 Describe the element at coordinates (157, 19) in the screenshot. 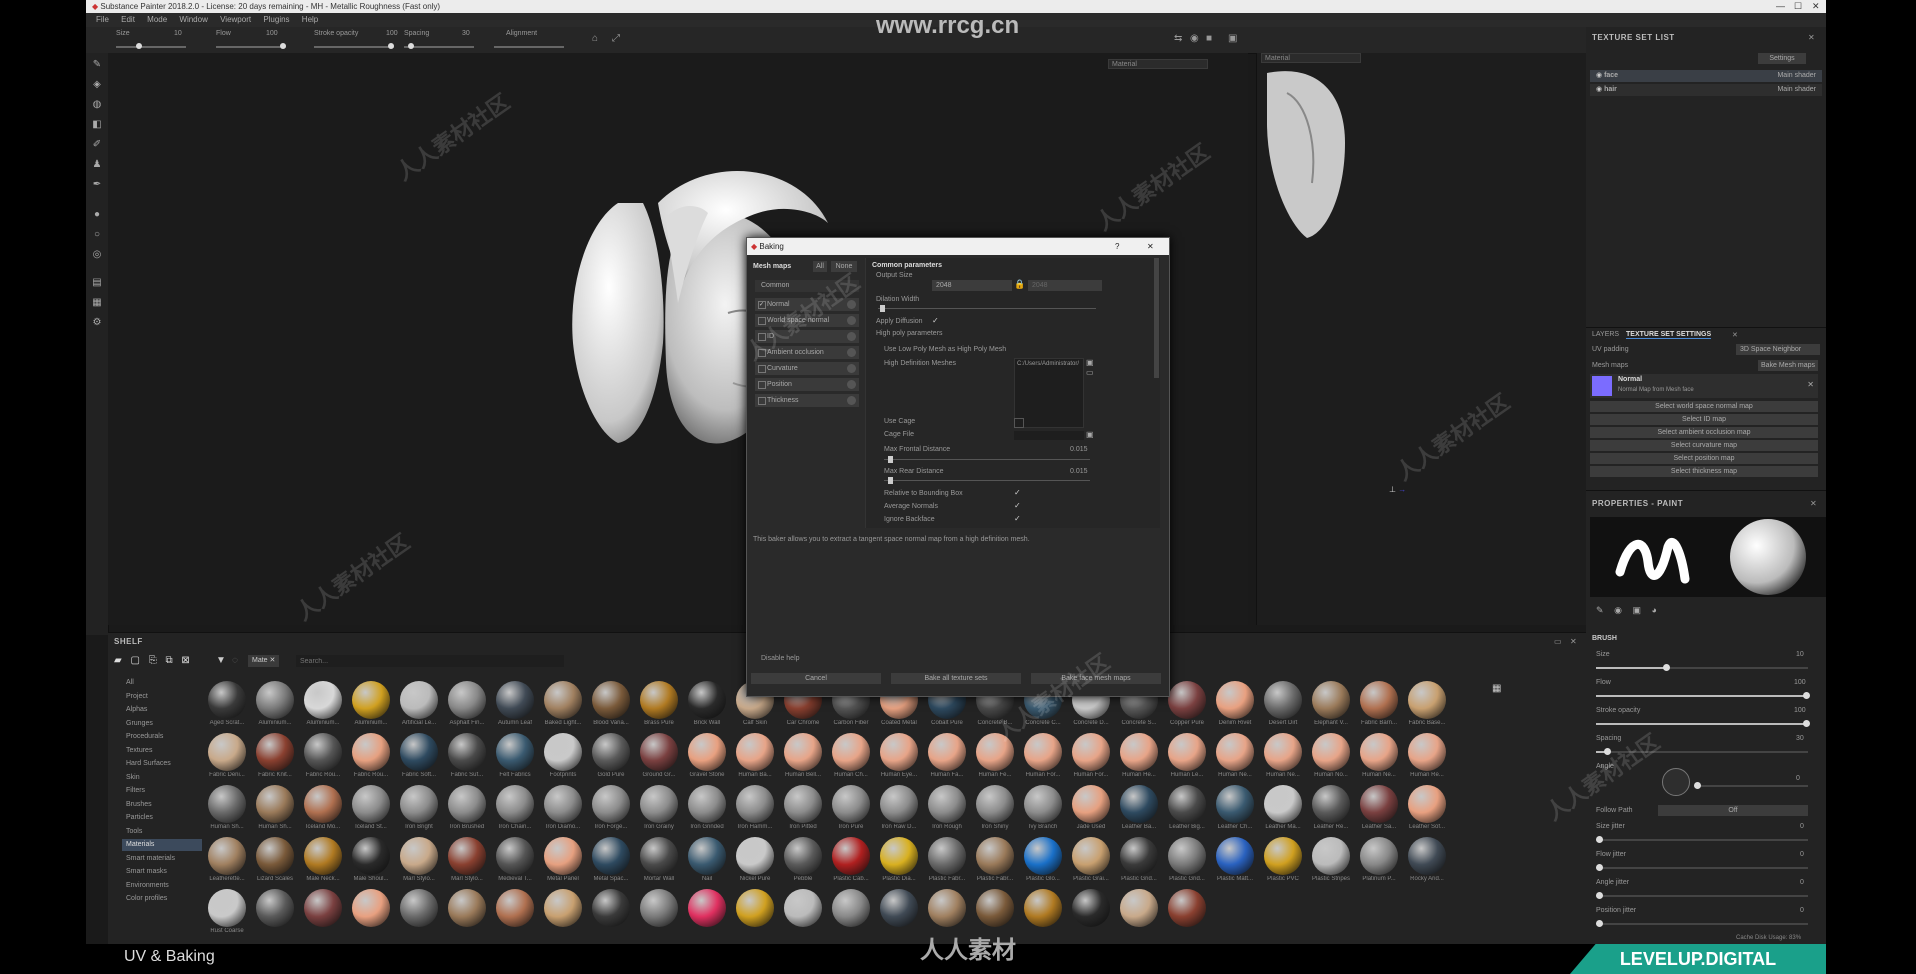

I see `menu-mode: Mode` at that location.